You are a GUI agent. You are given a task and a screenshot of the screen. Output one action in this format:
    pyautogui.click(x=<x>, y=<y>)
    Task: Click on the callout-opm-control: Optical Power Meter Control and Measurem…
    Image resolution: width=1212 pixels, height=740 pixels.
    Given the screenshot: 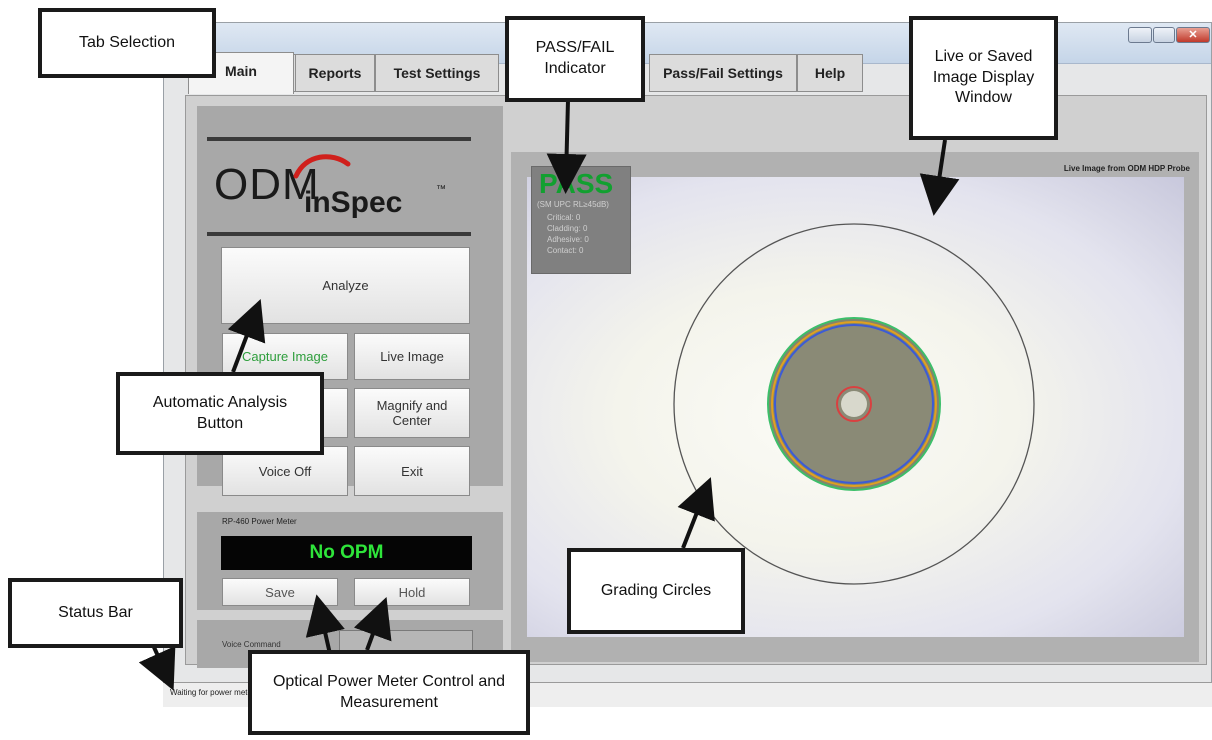 What is the action you would take?
    pyautogui.click(x=389, y=692)
    